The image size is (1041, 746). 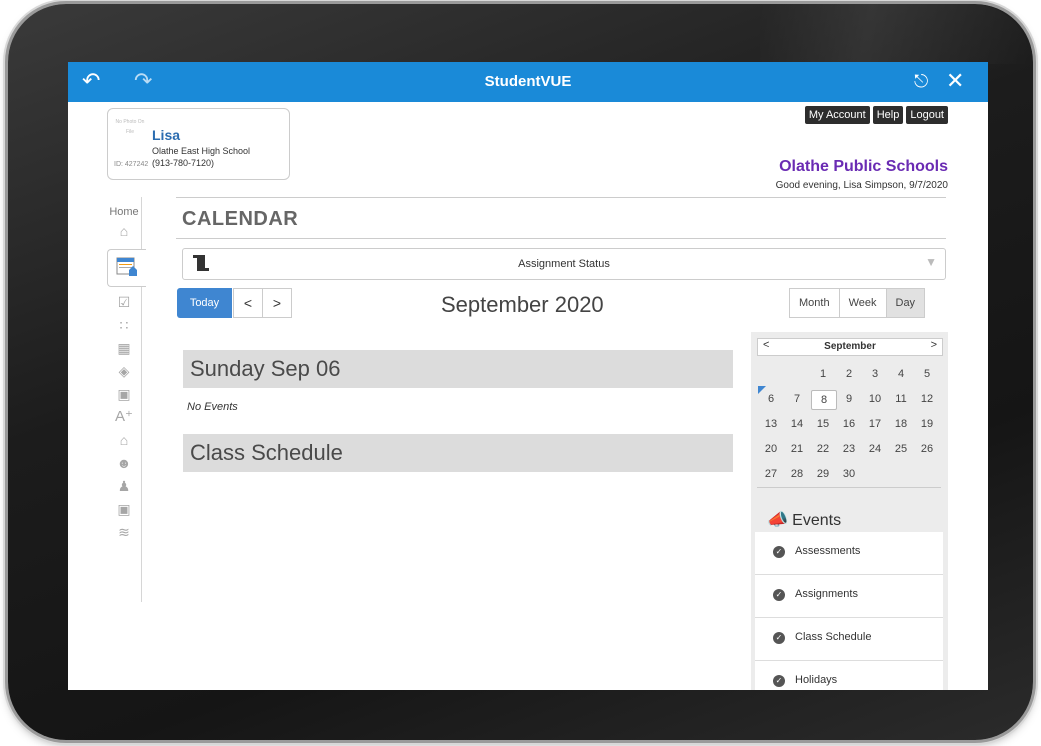 What do you see at coordinates (955, 81) in the screenshot?
I see `close-icon: ✕` at bounding box center [955, 81].